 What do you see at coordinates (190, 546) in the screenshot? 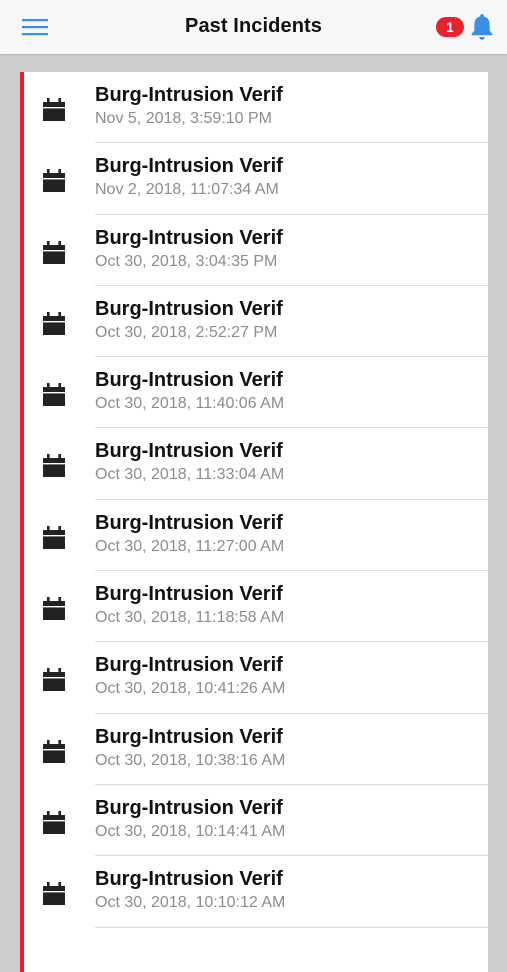
I see `incident-timestamp: Oct 30, 2018, 11:27:00 AM` at bounding box center [190, 546].